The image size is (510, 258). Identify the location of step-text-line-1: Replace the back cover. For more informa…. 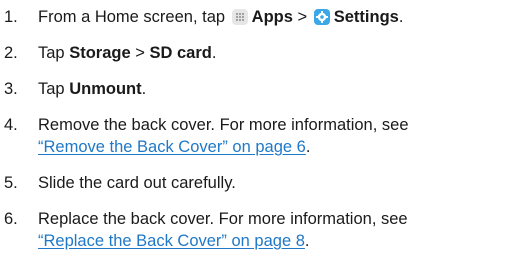
(223, 219).